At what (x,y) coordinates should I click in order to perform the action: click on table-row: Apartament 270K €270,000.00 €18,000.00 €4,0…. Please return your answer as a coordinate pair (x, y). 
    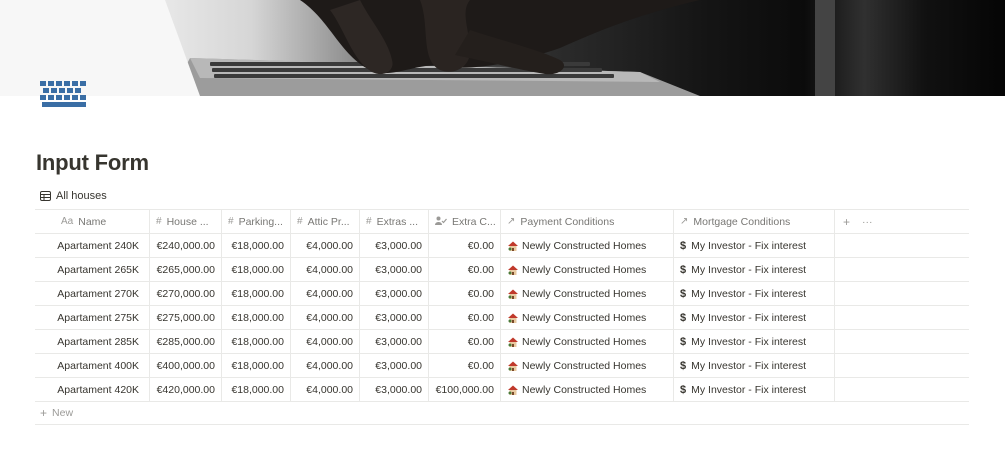
    Looking at the image, I should click on (502, 294).